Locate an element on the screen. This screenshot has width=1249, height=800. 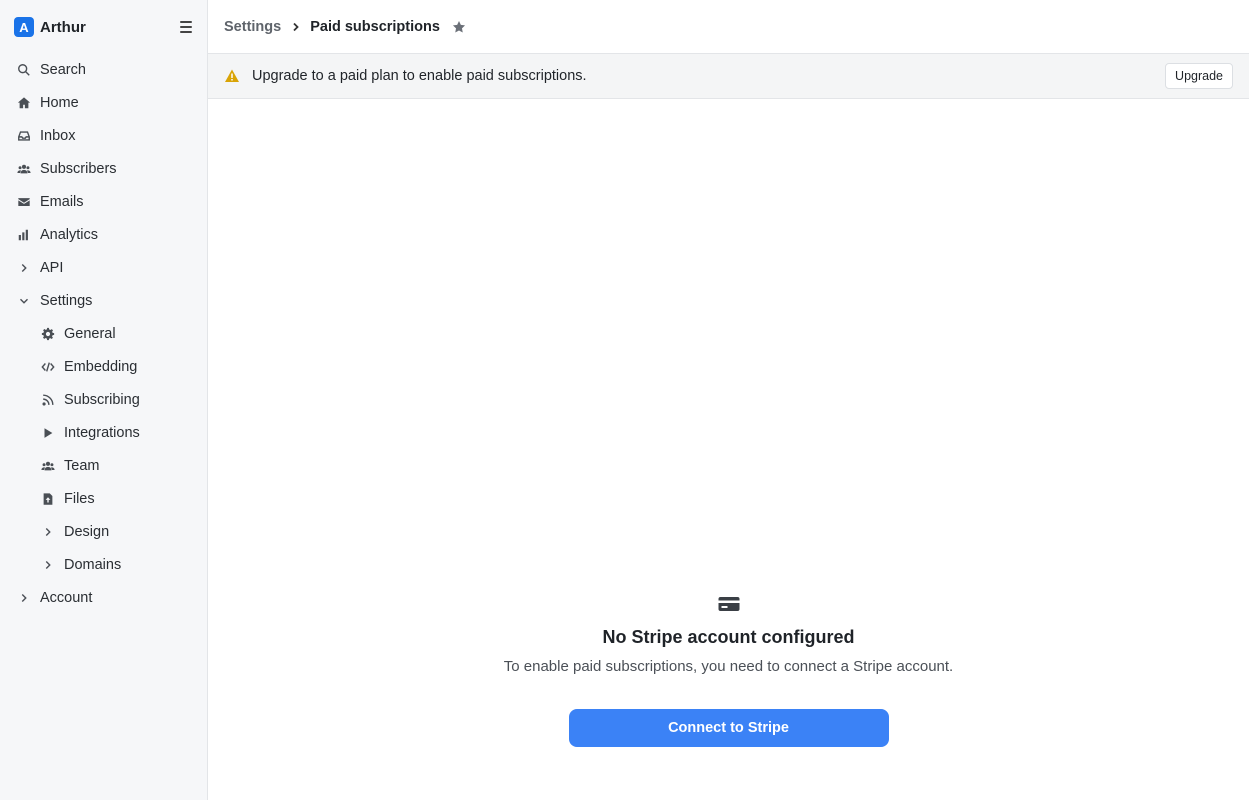
bar-chart-icon is located at coordinates (24, 235).